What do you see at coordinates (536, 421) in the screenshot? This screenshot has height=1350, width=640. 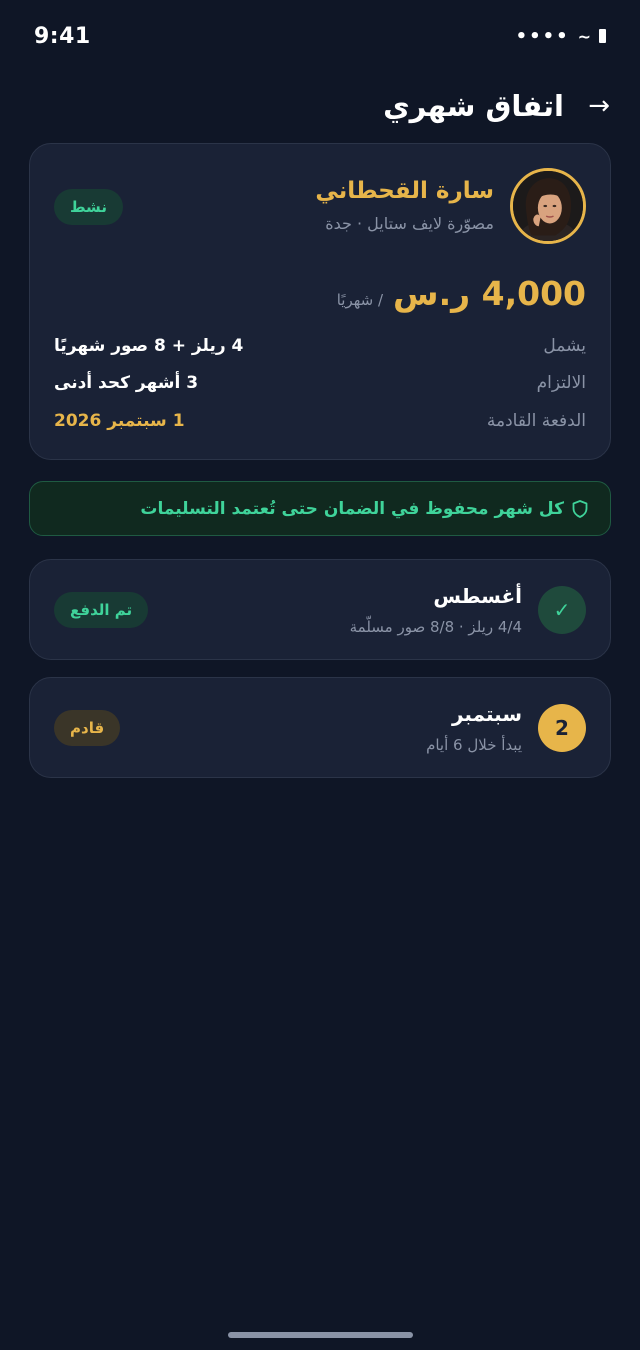 I see `detail-label: الدفعة القادمة` at bounding box center [536, 421].